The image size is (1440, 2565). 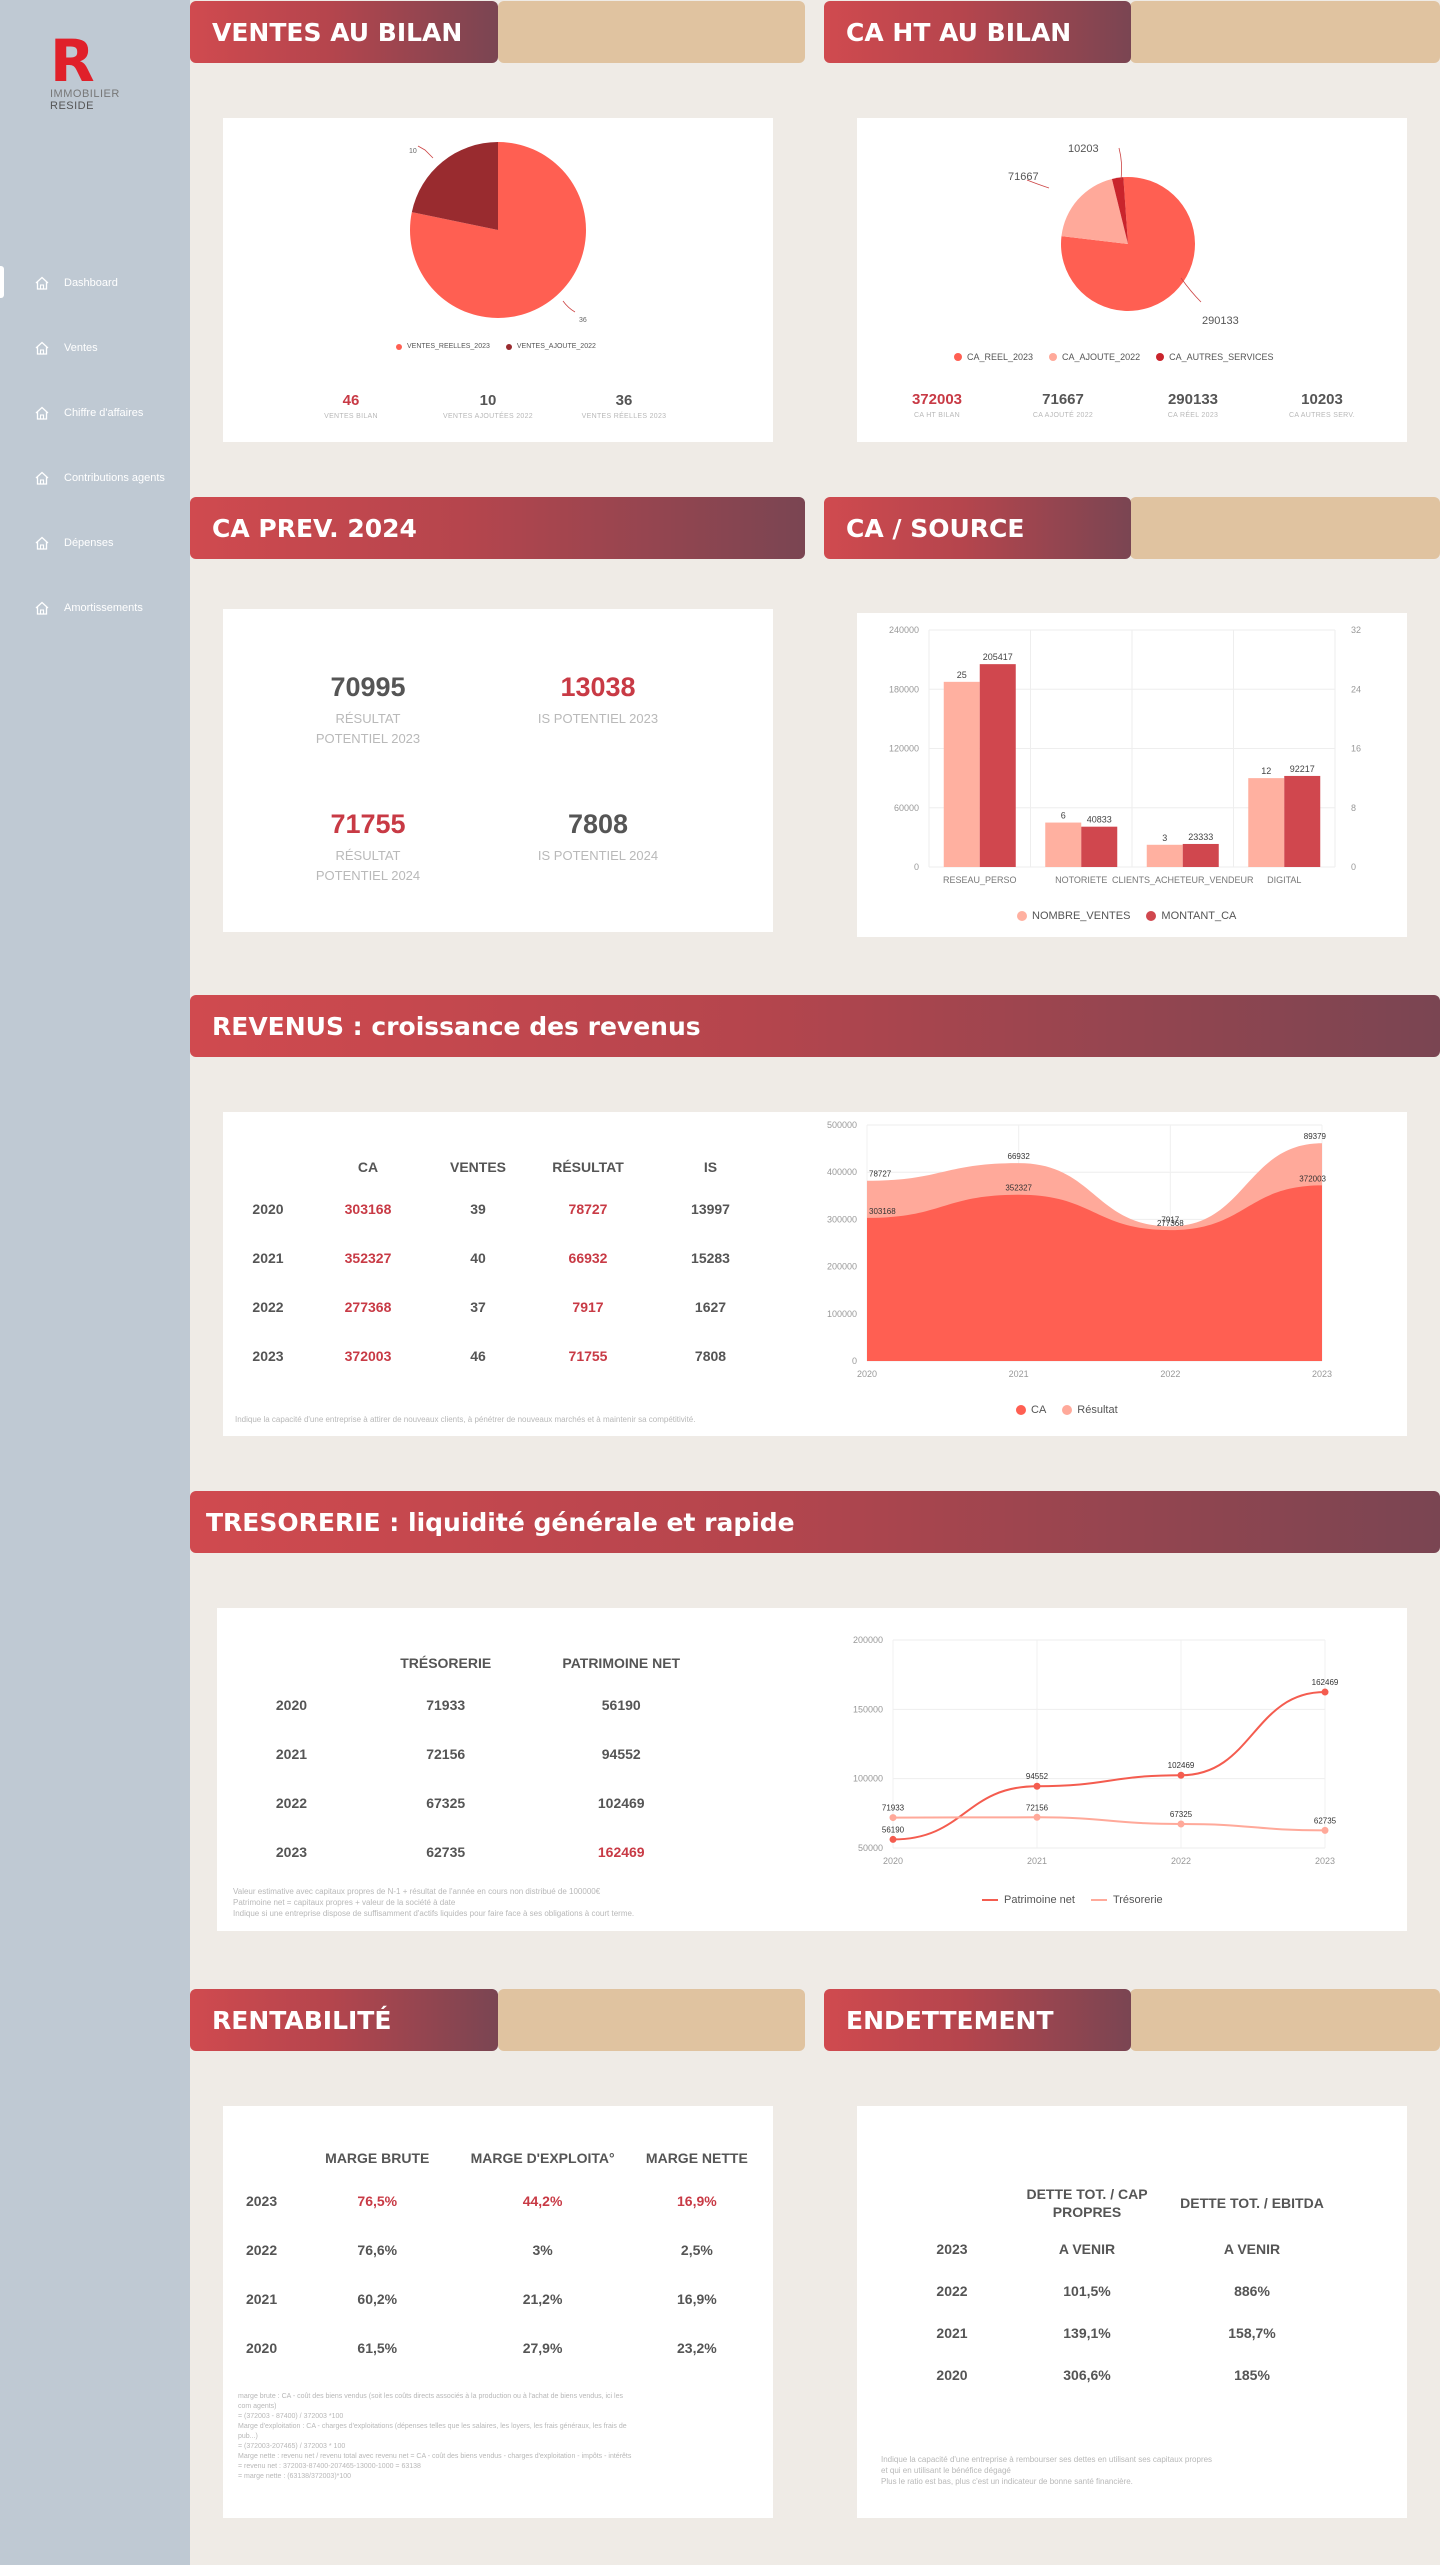 I want to click on stat-label: CA AUTRES SERV., so click(x=1322, y=415).